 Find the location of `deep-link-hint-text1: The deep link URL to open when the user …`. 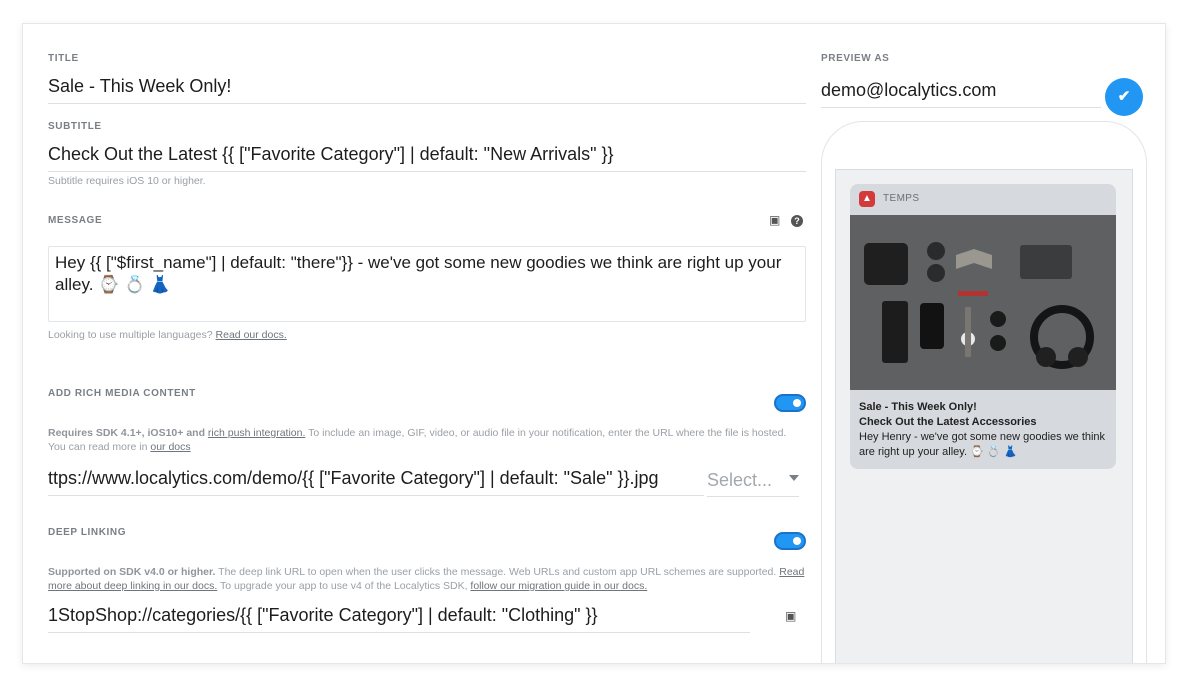

deep-link-hint-text1: The deep link URL to open when the user … is located at coordinates (497, 572).